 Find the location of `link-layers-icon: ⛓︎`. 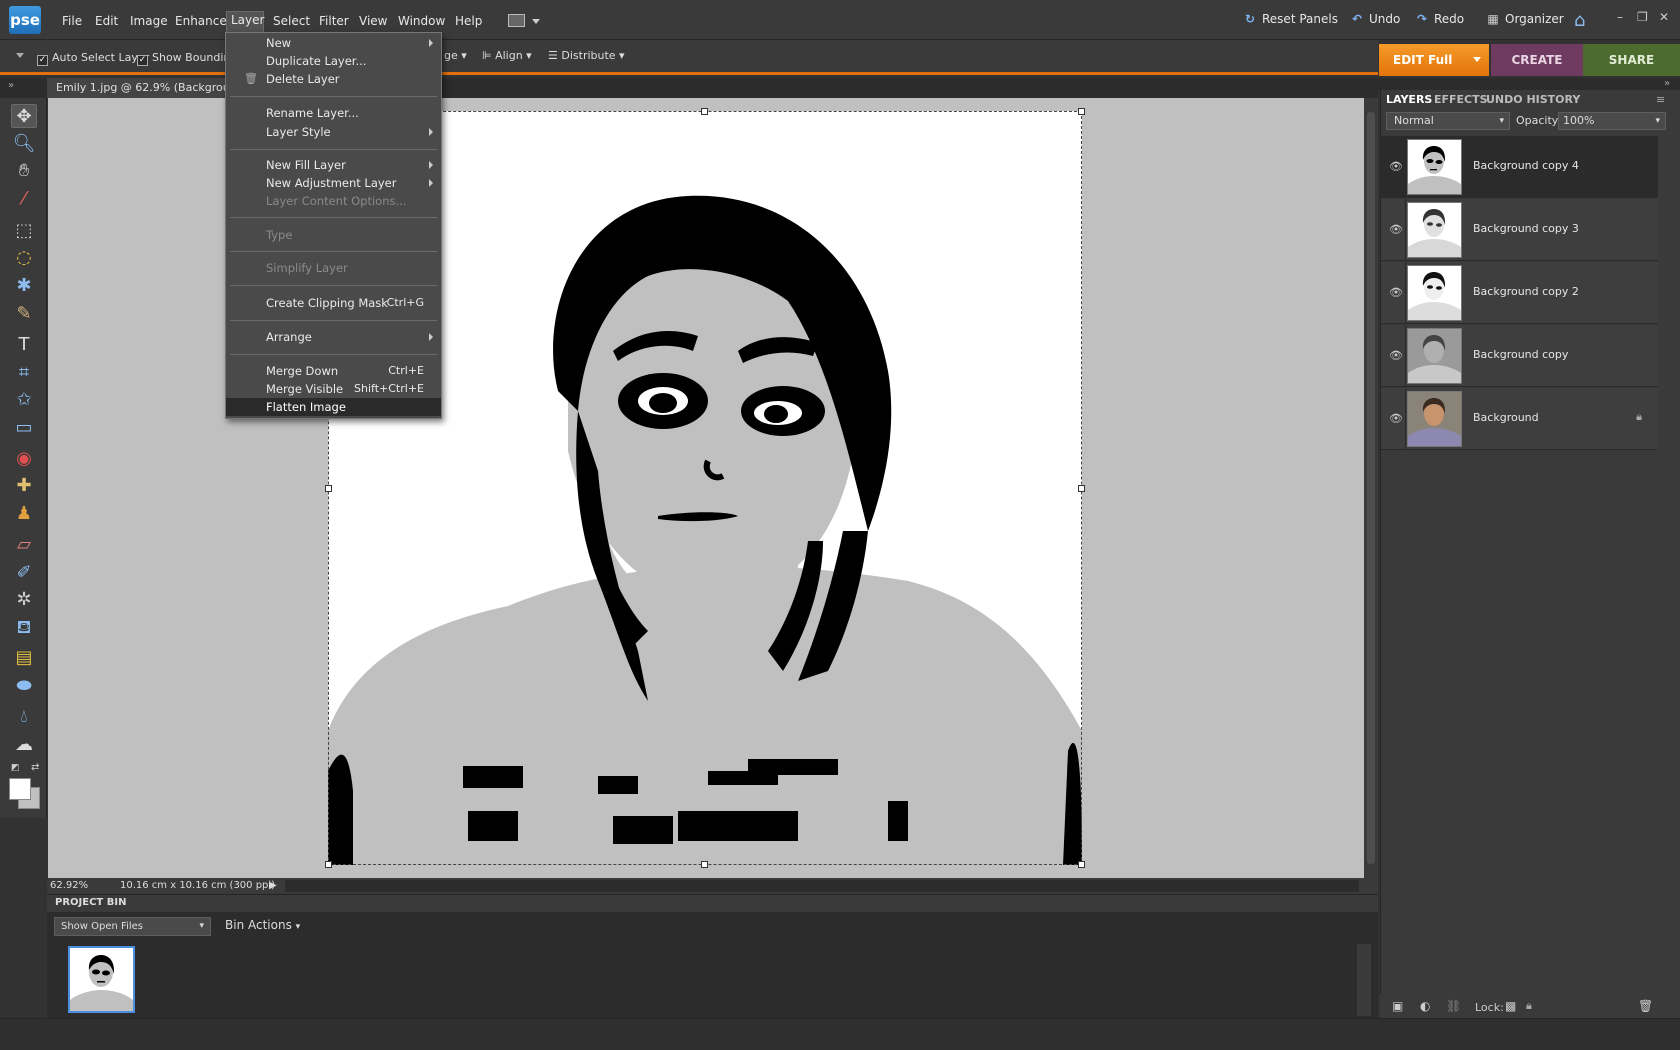

link-layers-icon: ⛓︎ is located at coordinates (1453, 1006).